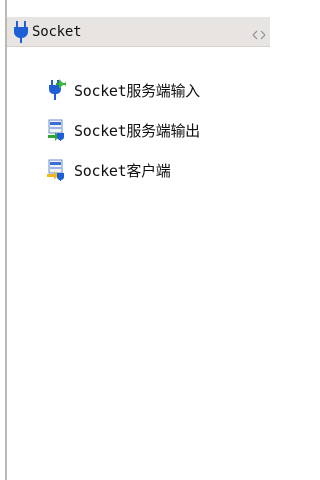 The image size is (320, 480). Describe the element at coordinates (56, 170) in the screenshot. I see `socket-client-icon` at that location.